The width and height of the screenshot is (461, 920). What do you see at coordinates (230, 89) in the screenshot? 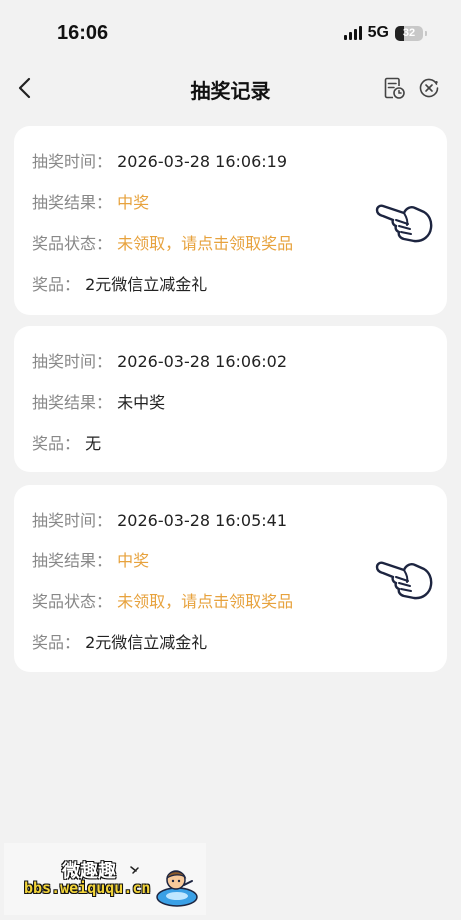
I see `nav-bar: 抽奖记录` at bounding box center [230, 89].